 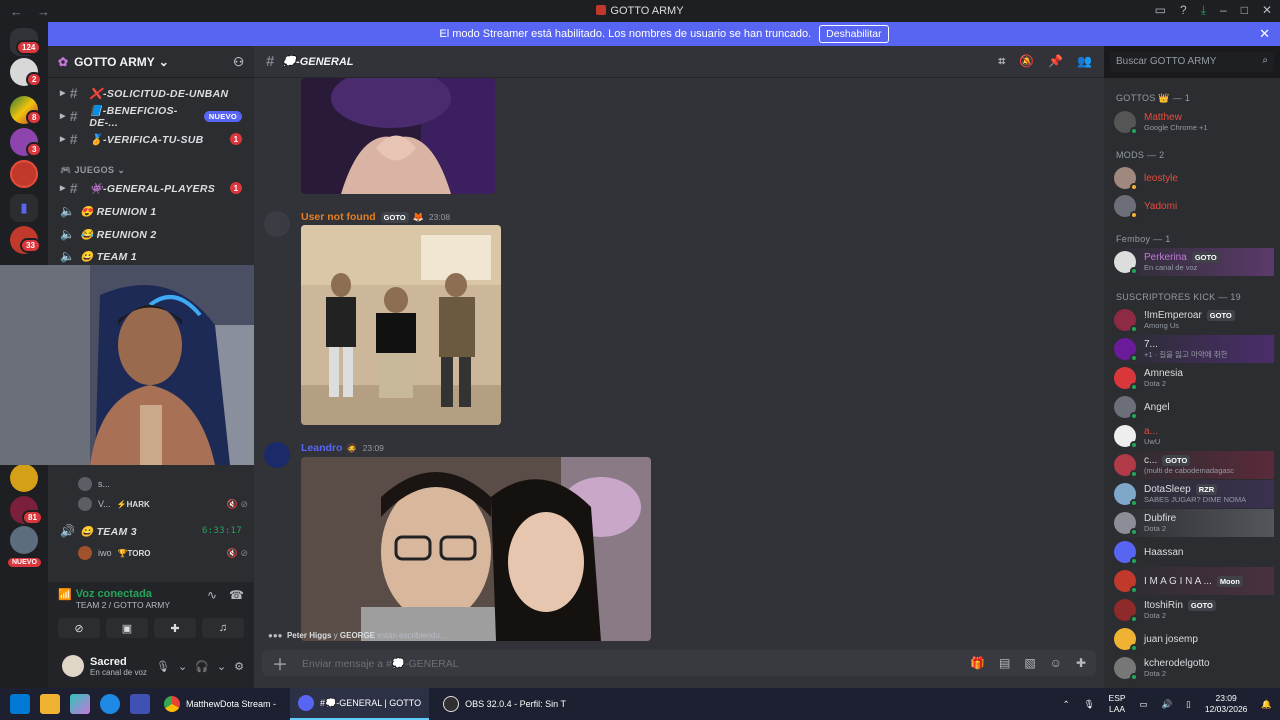 I want to click on member-item: c... GOTO (multi de cabodemadagasc, so click(x=1194, y=465).